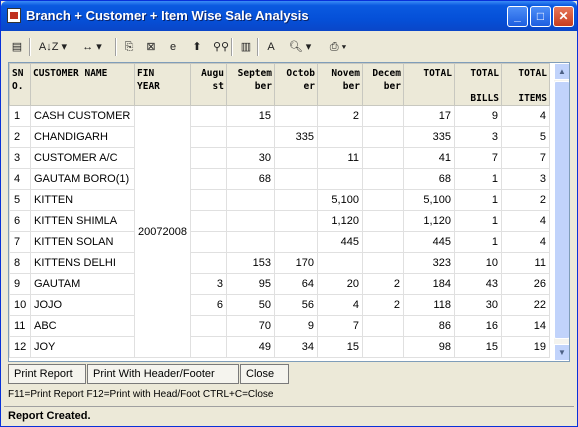  I want to click on table-row: 7 KITTEN SOLAN 445 445 1 4, so click(279, 242).